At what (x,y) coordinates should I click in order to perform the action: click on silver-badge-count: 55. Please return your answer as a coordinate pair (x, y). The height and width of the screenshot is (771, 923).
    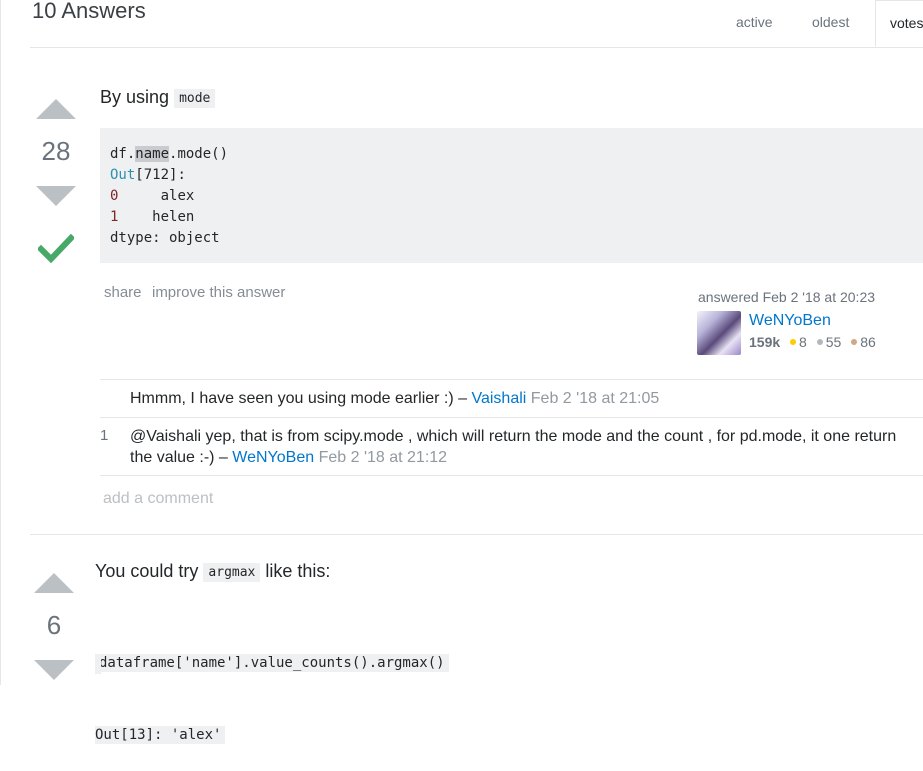
    Looking at the image, I should click on (833, 342).